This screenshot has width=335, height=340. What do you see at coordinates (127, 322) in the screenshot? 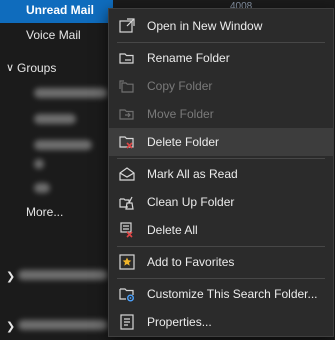
I see `properties-icon` at bounding box center [127, 322].